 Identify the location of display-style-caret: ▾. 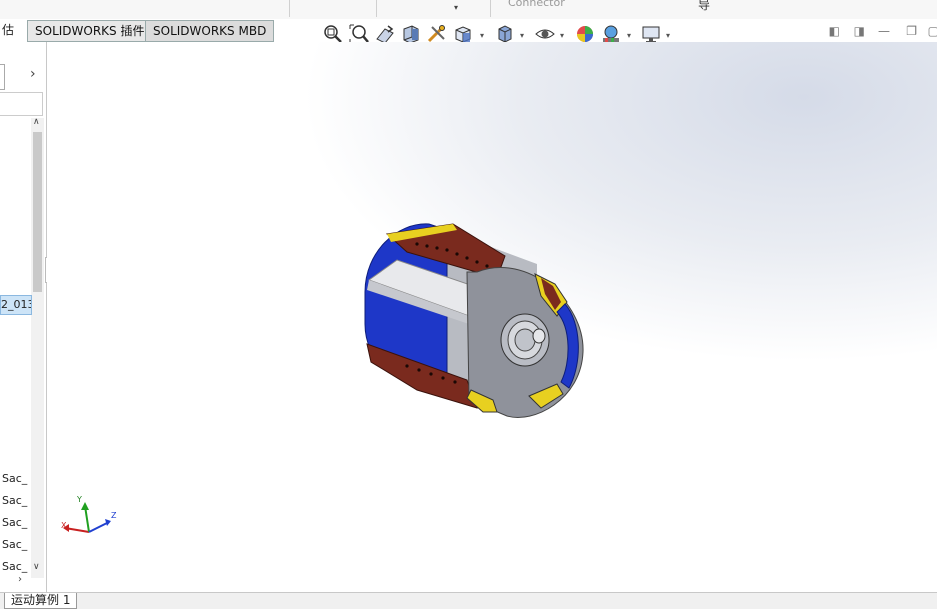
(522, 35).